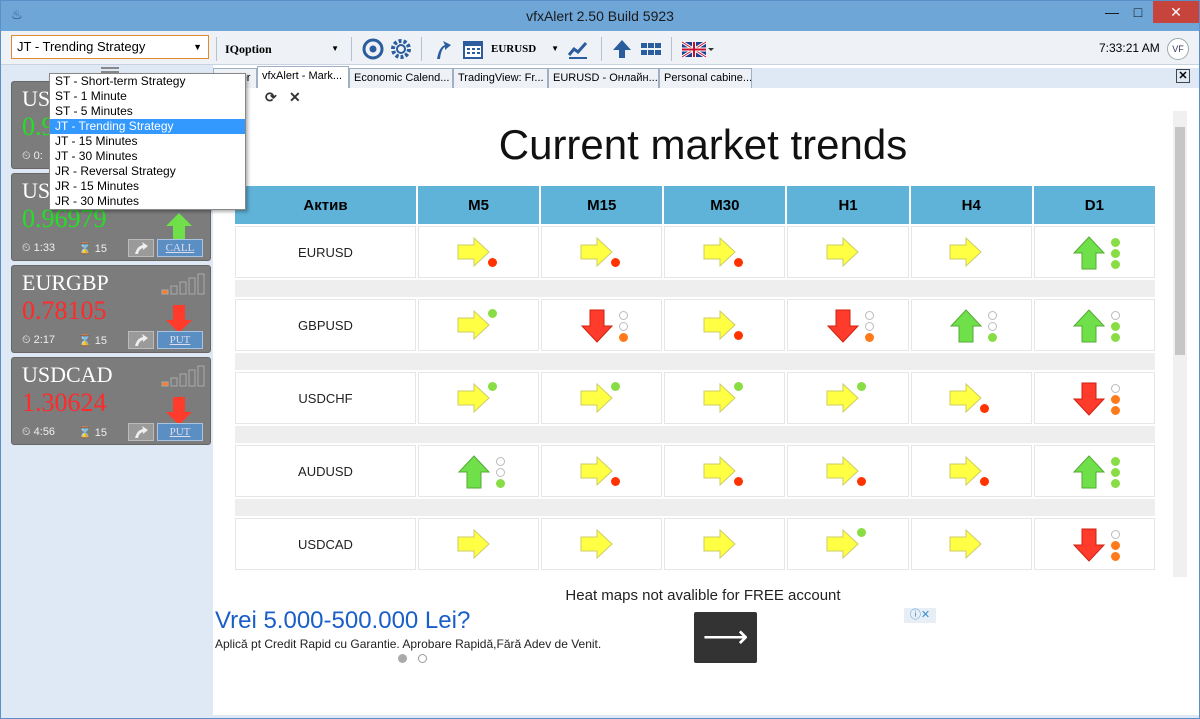  I want to click on strategy-option: JT - 15 Minutes, so click(147, 141).